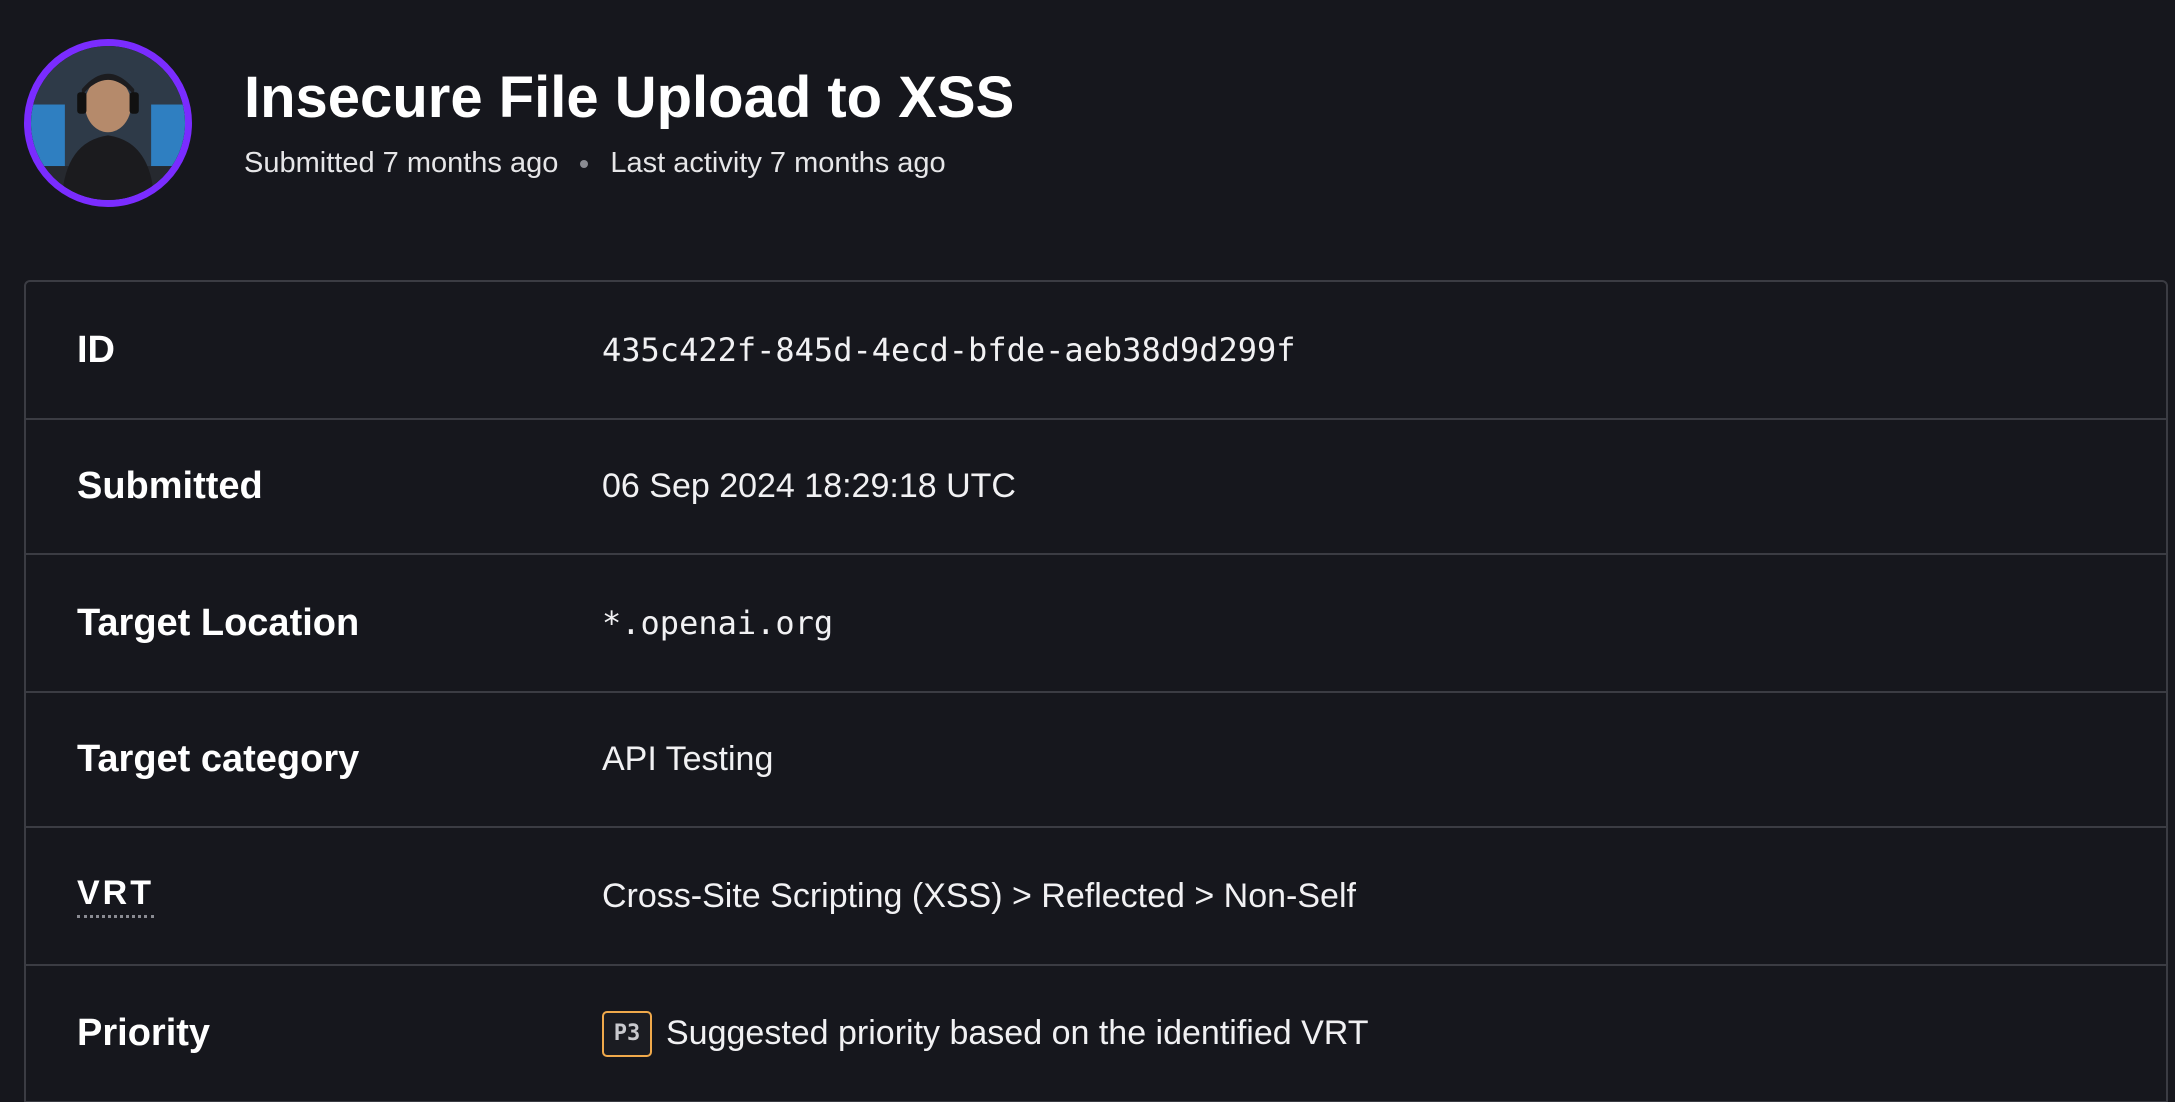 The height and width of the screenshot is (1102, 2175). I want to click on avatar, so click(108, 123).